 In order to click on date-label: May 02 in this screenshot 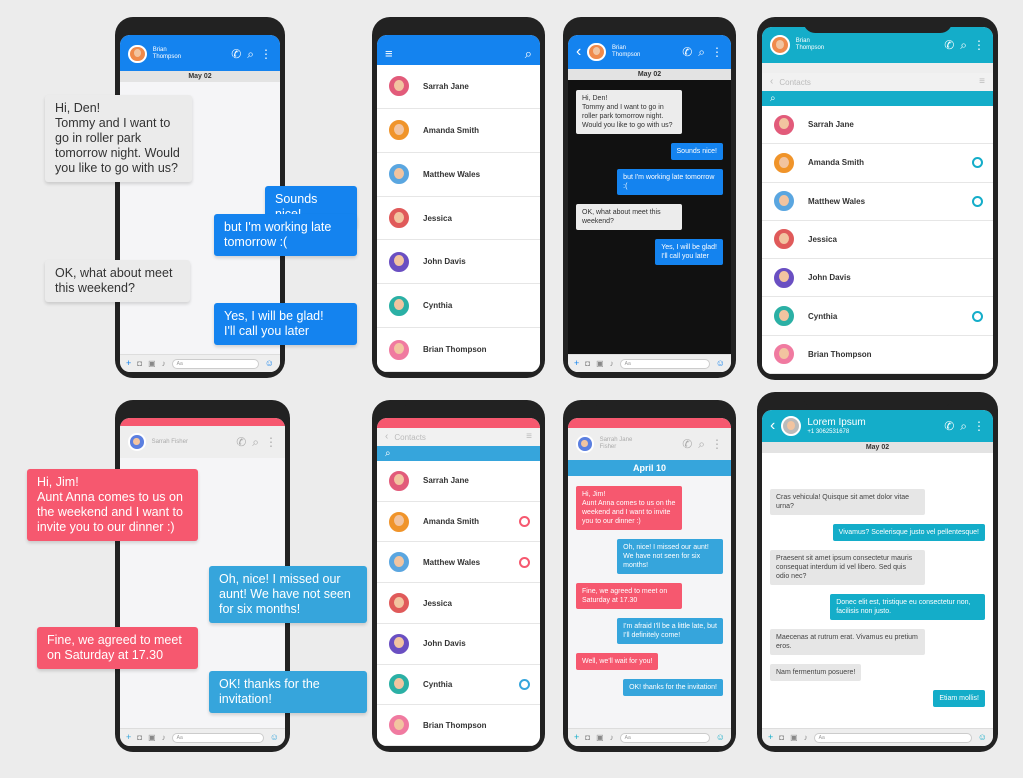, I will do `click(649, 74)`.